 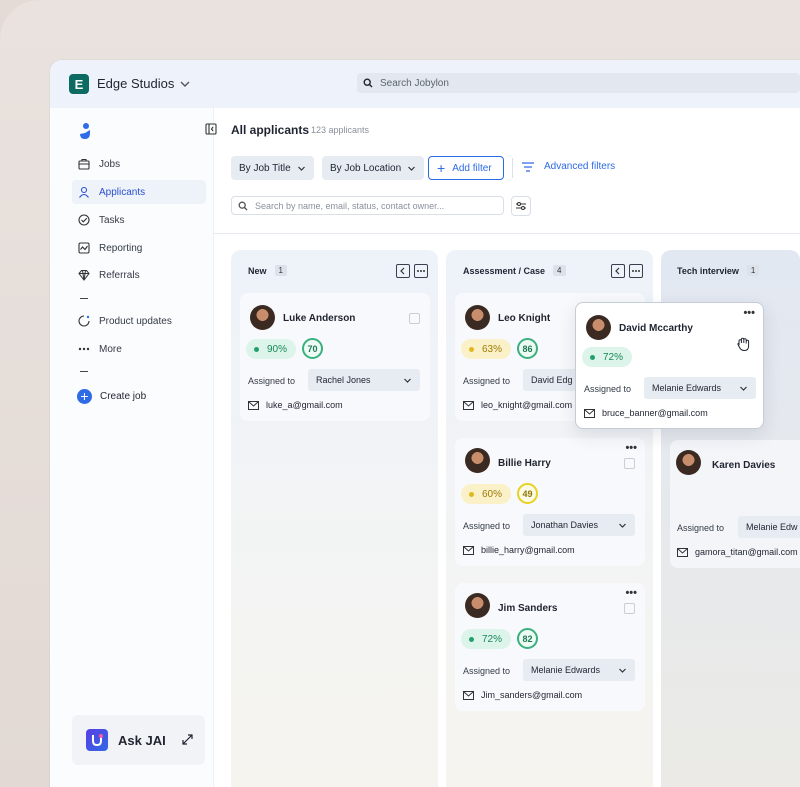 I want to click on column-title: New, so click(x=257, y=270).